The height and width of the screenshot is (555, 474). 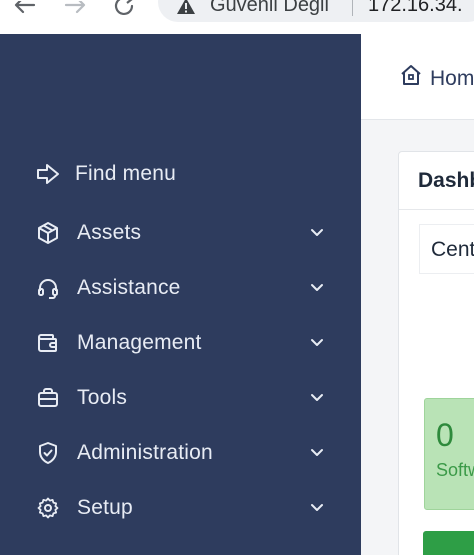 What do you see at coordinates (48, 453) in the screenshot?
I see `shield-check-icon` at bounding box center [48, 453].